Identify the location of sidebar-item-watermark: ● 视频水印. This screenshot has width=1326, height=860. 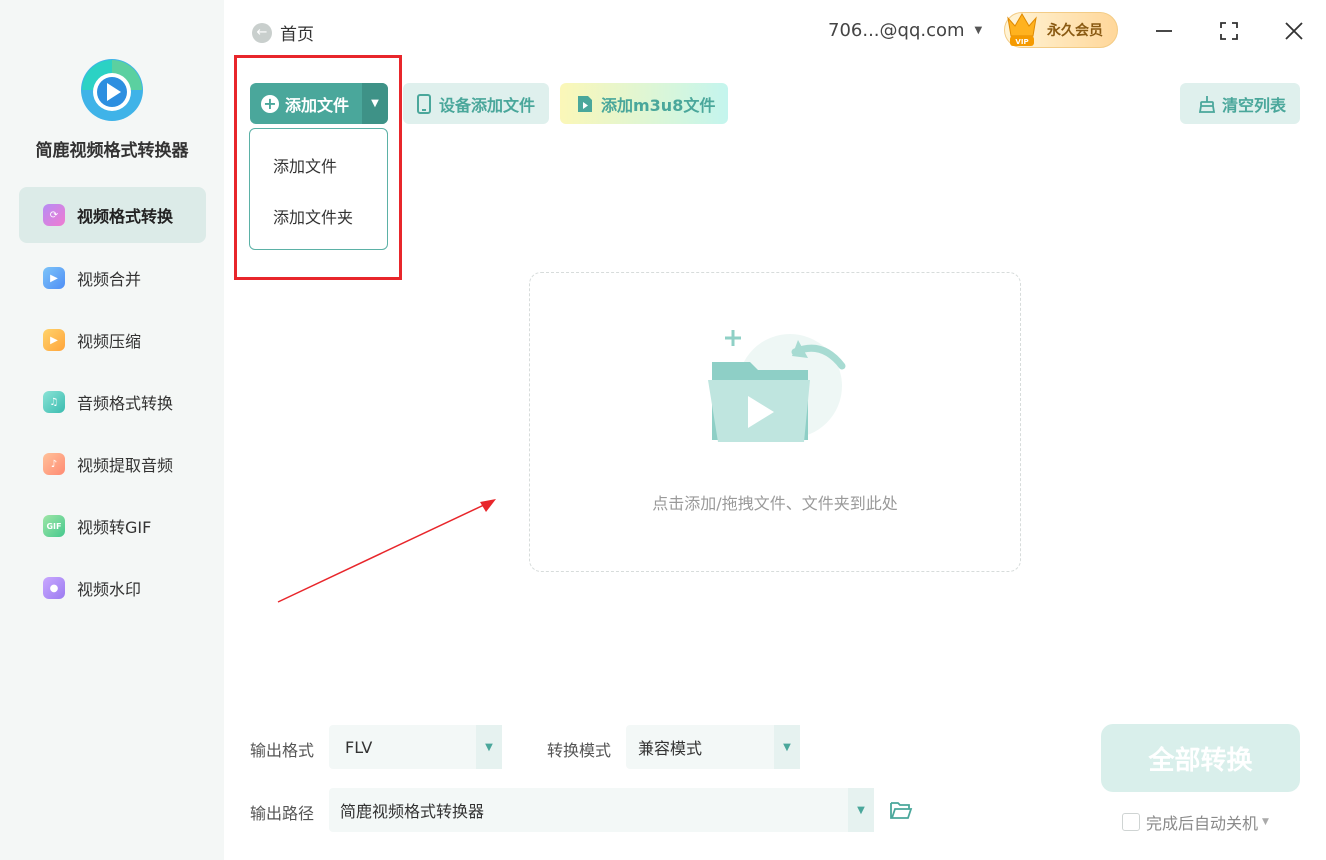
(112, 588).